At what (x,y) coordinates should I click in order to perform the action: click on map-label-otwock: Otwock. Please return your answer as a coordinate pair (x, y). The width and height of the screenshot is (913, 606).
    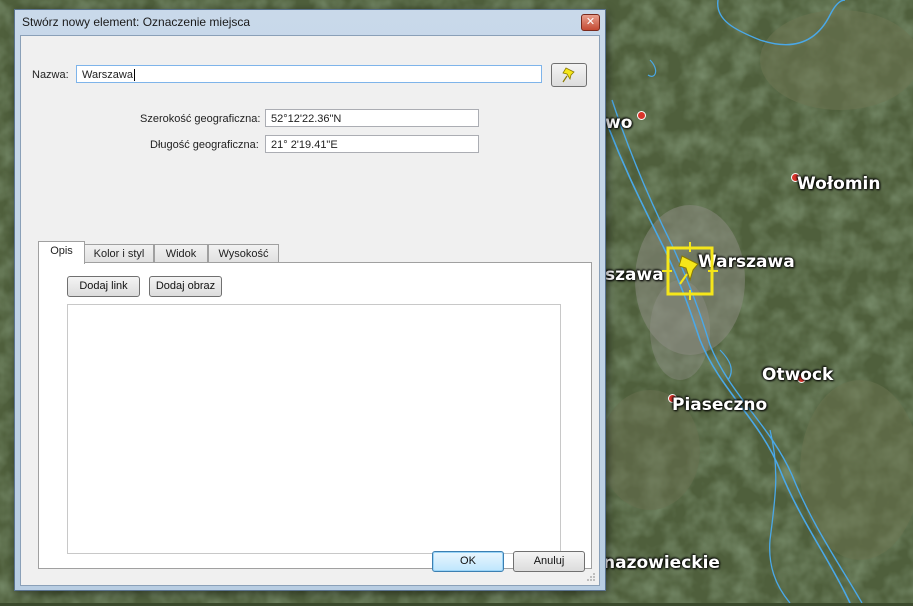
    Looking at the image, I should click on (797, 375).